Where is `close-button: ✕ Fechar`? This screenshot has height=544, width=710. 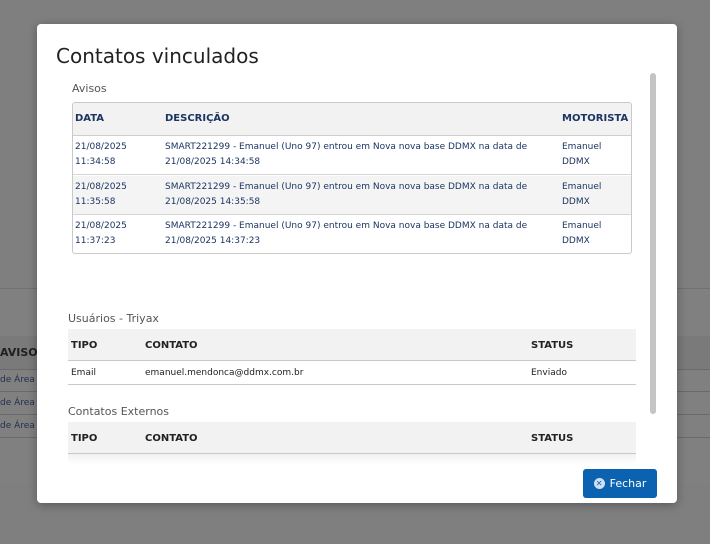 close-button: ✕ Fechar is located at coordinates (620, 483).